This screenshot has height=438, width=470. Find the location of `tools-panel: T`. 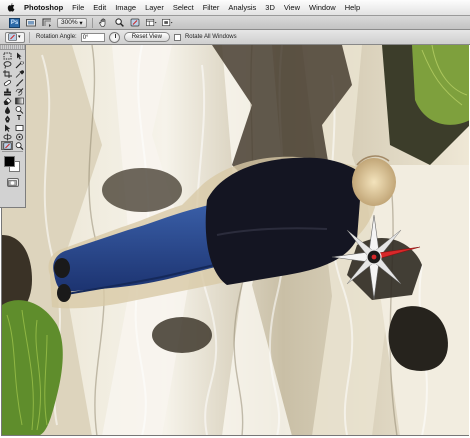

tools-panel: T is located at coordinates (13, 126).